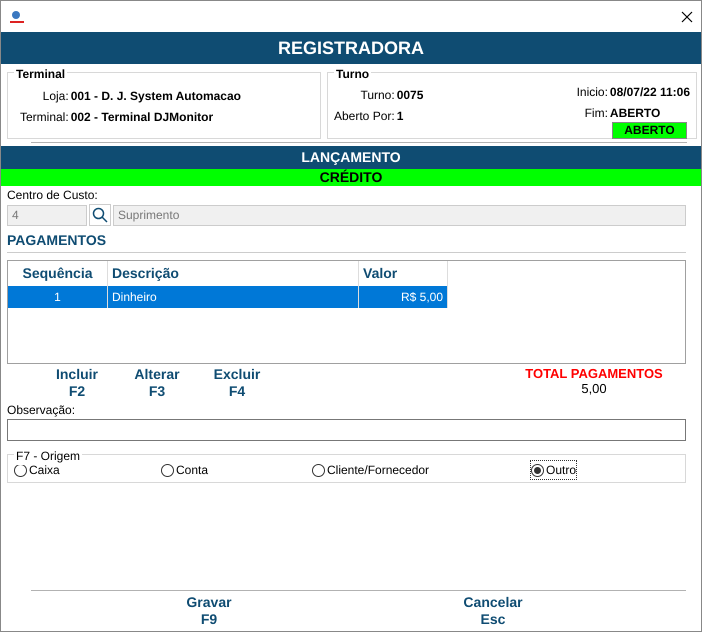 This screenshot has width=702, height=632. Describe the element at coordinates (157, 383) in the screenshot. I see `action-button: Alterar F3` at that location.